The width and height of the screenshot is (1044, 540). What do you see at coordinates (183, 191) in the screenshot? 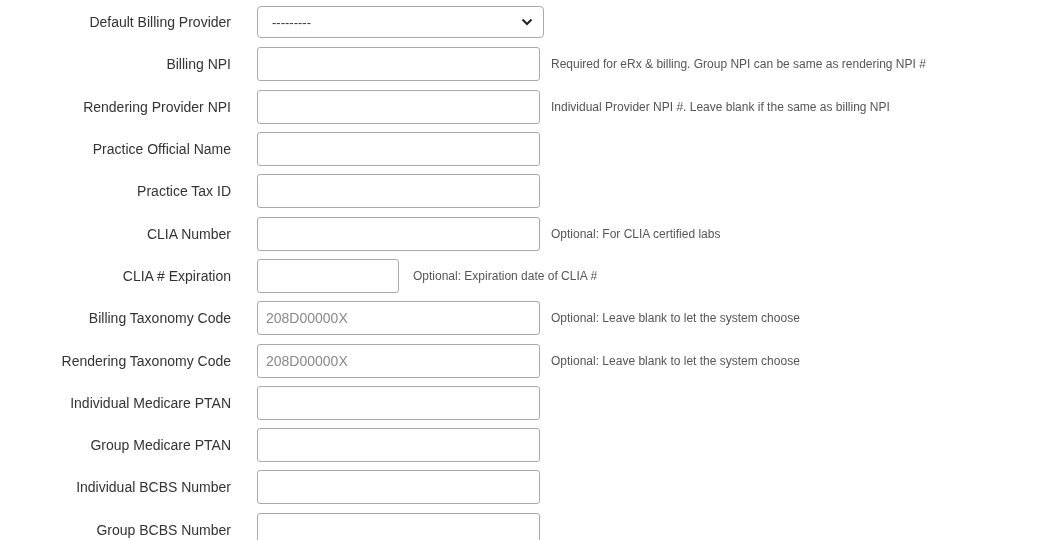
I see `field-label: Practice Tax ID` at bounding box center [183, 191].